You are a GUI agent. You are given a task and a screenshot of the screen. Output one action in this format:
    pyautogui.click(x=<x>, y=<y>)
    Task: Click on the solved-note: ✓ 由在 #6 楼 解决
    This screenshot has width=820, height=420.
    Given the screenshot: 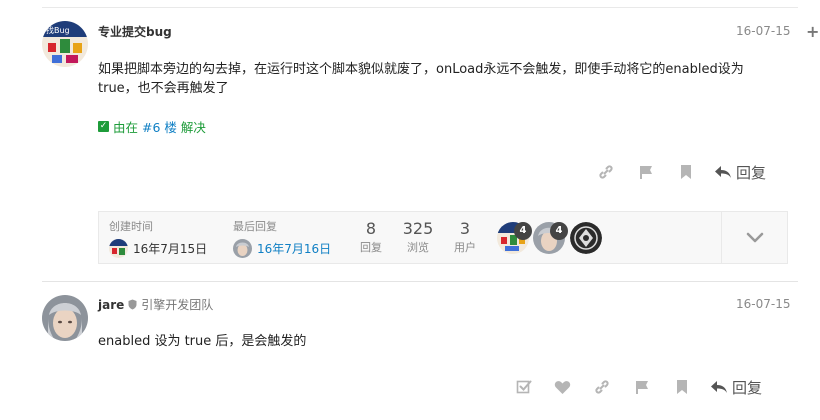 What is the action you would take?
    pyautogui.click(x=152, y=126)
    